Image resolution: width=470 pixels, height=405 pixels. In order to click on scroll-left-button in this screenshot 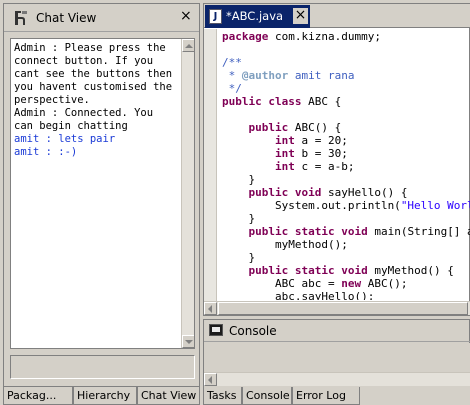, I will do `click(210, 308)`.